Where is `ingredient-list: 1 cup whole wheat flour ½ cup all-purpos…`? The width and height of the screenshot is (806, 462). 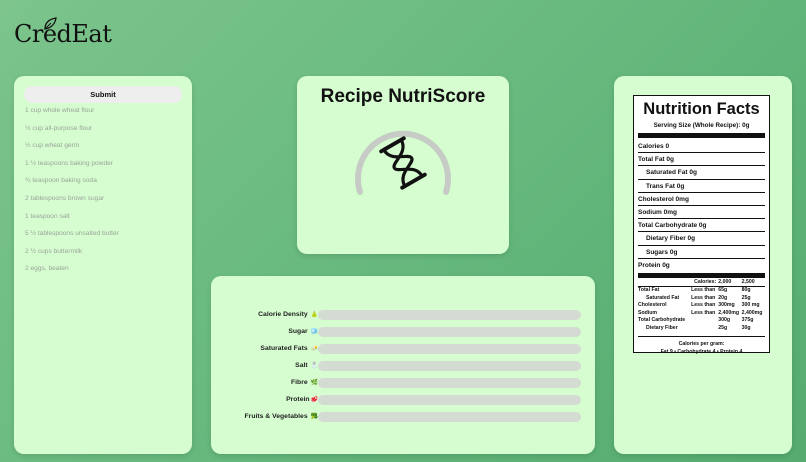 ingredient-list: 1 cup whole wheat flour ½ cup all-purpos… is located at coordinates (72, 193).